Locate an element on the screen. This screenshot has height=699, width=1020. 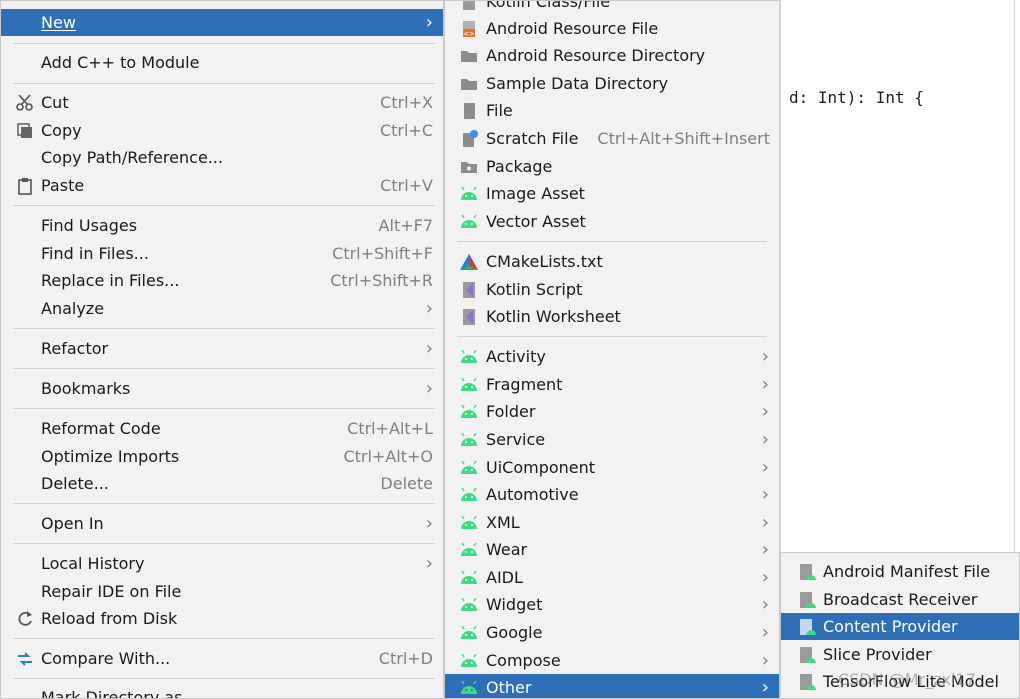
menu-item-label: Kotlin Class/File is located at coordinates (548, 5).